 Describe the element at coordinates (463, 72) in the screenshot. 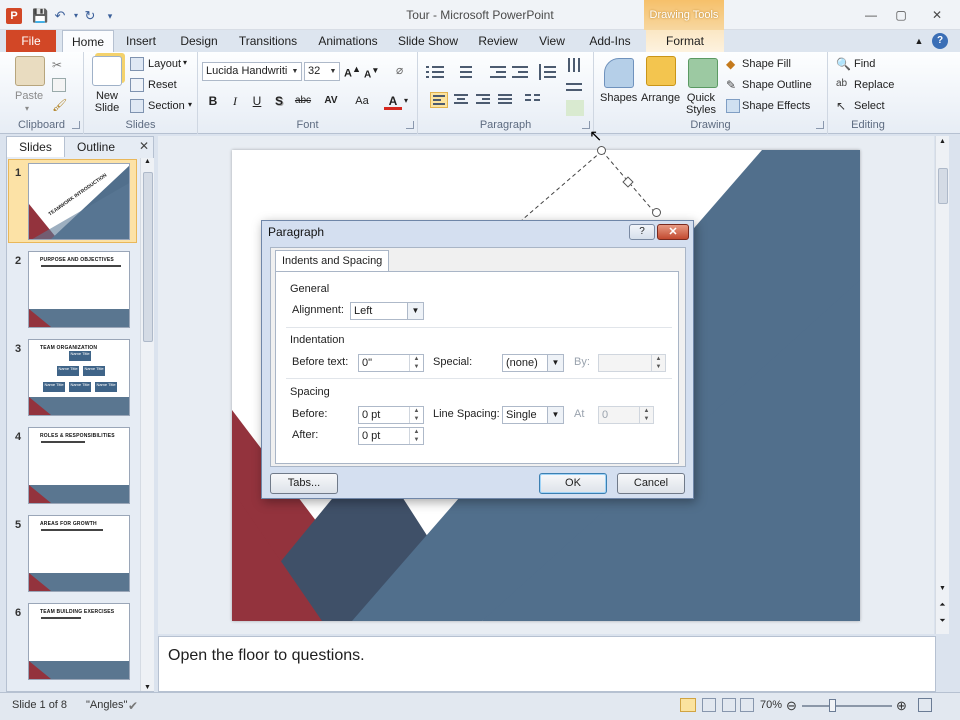

I see `numbering-icon` at that location.